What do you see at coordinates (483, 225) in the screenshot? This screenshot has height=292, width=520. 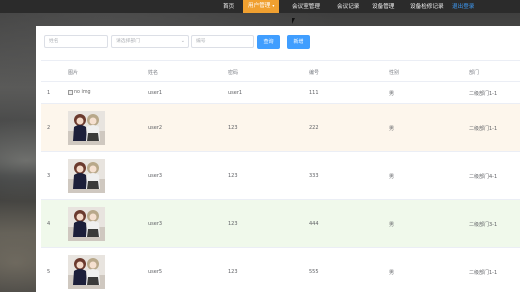 I see `user-department: 二级部门3-1` at bounding box center [483, 225].